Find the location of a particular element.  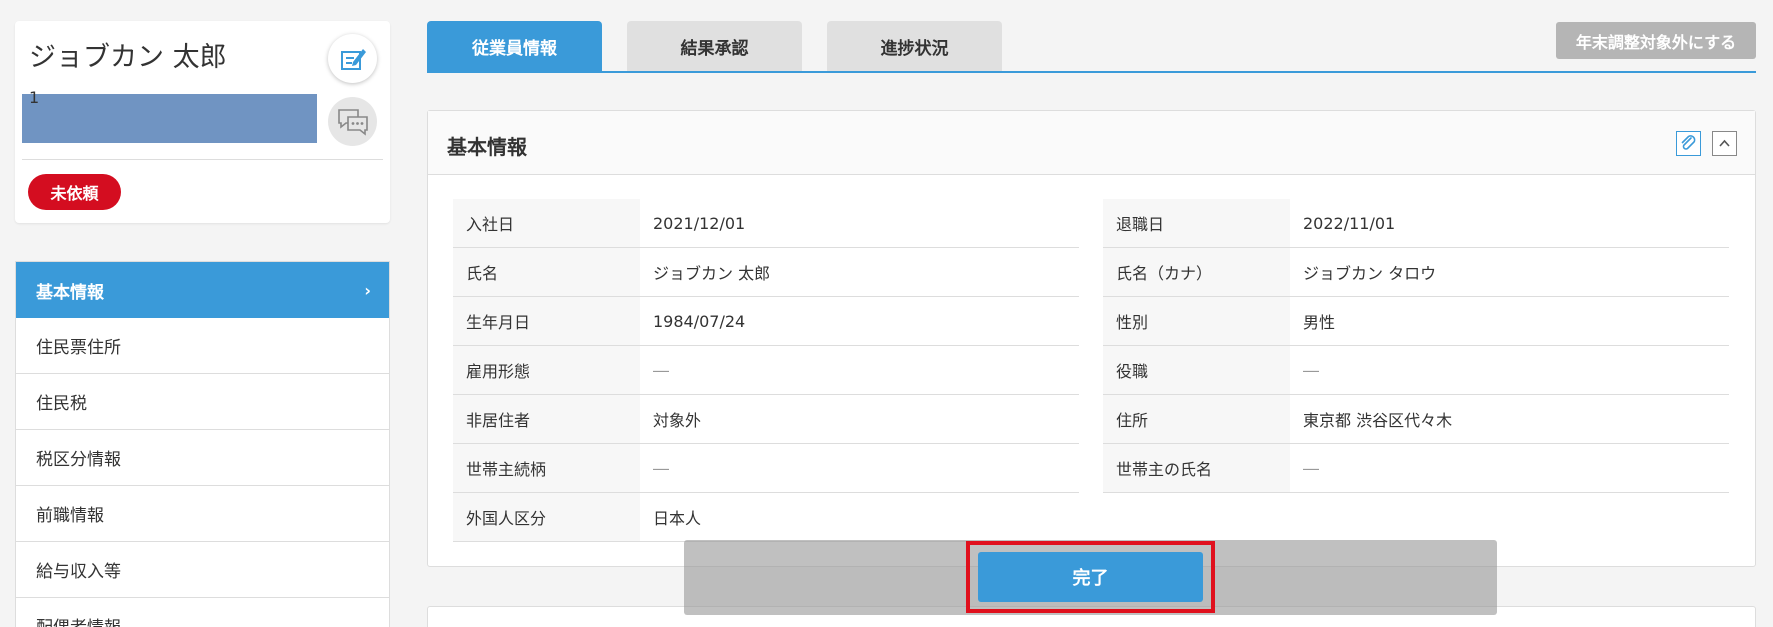

field-value-householder-name: ― is located at coordinates (1311, 468).